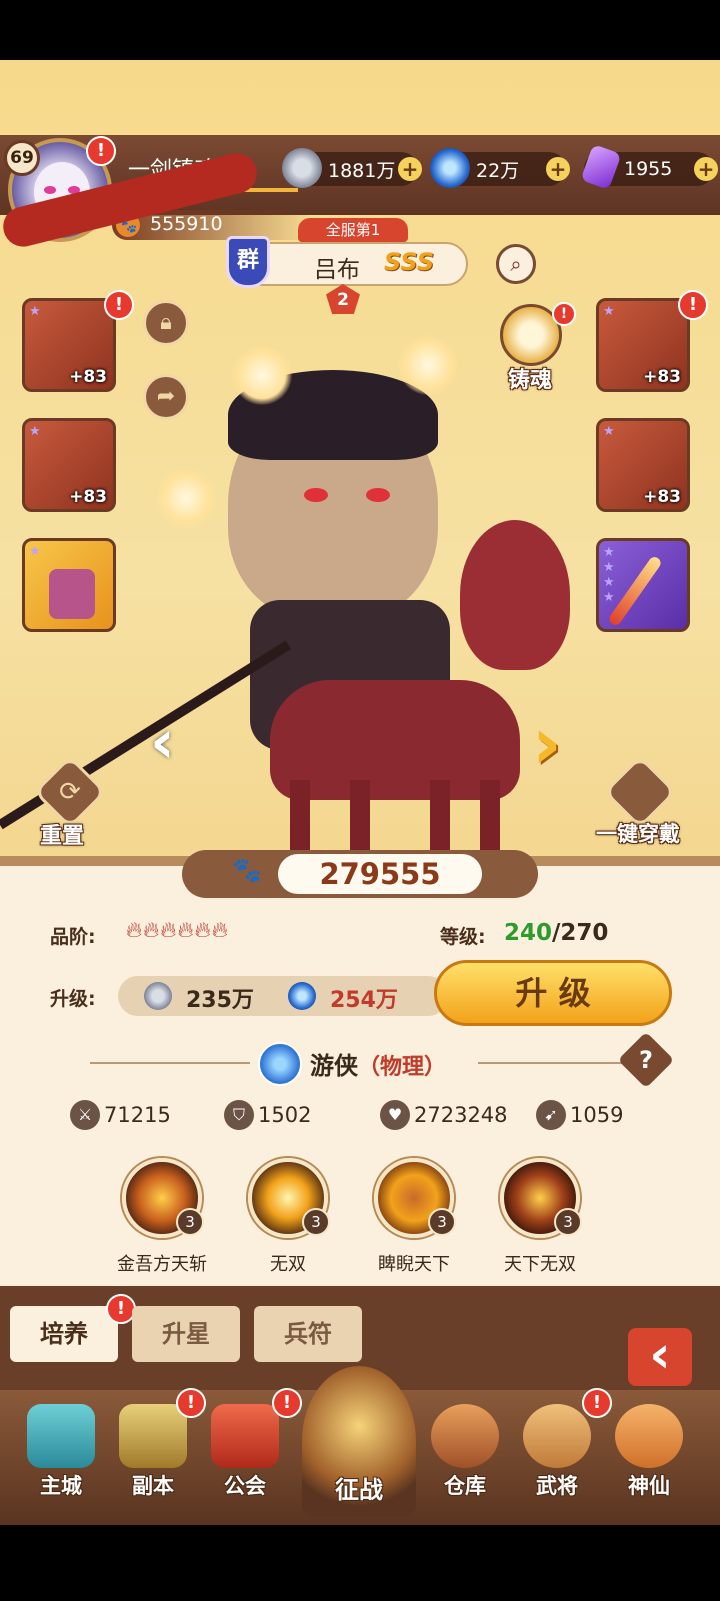 The image size is (720, 1601). What do you see at coordinates (220, 1000) in the screenshot?
I see `upgrade-coin-cost: 235万` at bounding box center [220, 1000].